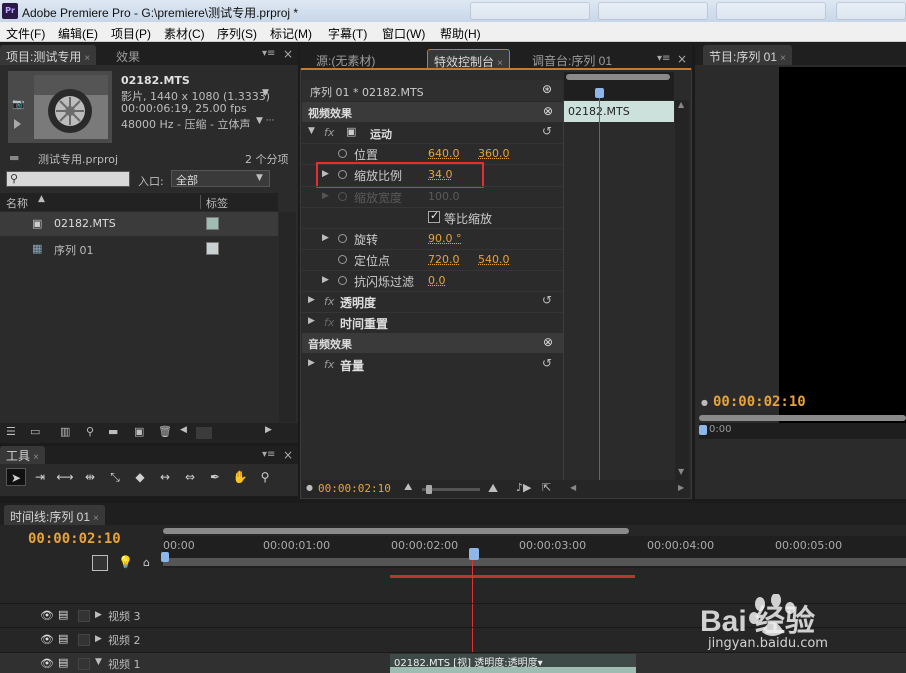  Describe the element at coordinates (351, 131) in the screenshot. I see `motion-transform-icon: ▣` at that location.